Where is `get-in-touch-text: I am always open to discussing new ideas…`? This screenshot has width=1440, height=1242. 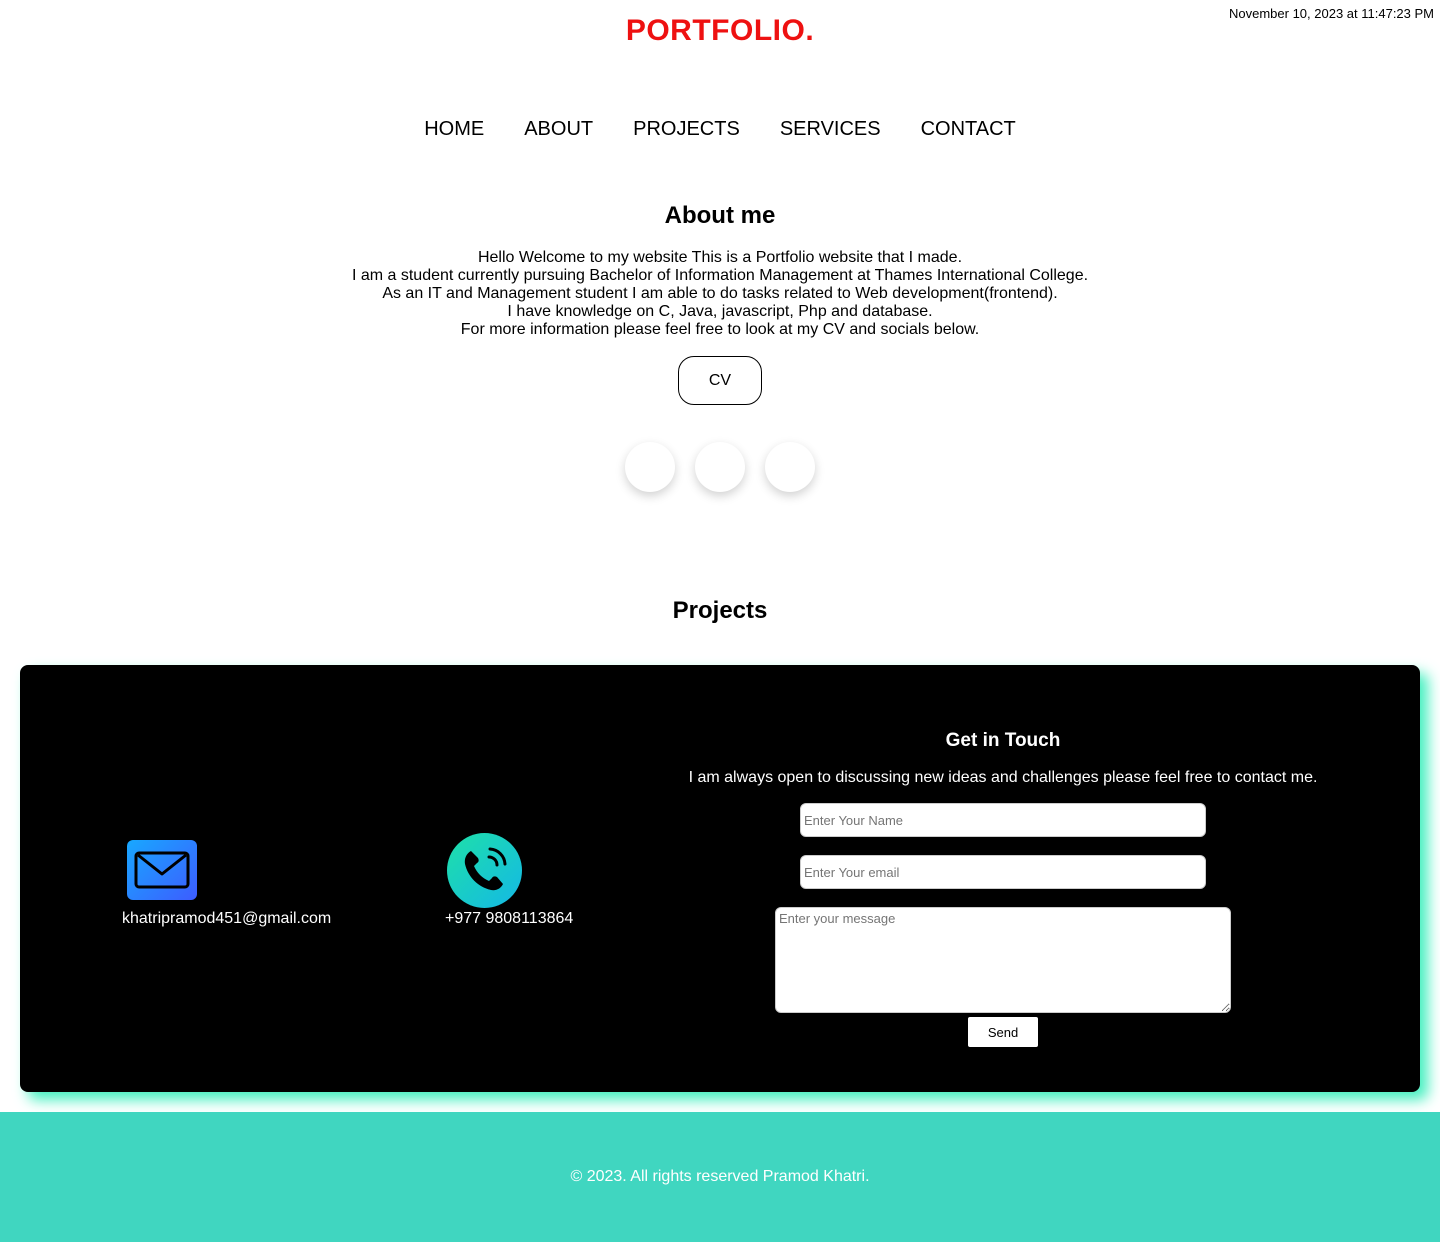 get-in-touch-text: I am always open to discussing new ideas… is located at coordinates (1003, 777).